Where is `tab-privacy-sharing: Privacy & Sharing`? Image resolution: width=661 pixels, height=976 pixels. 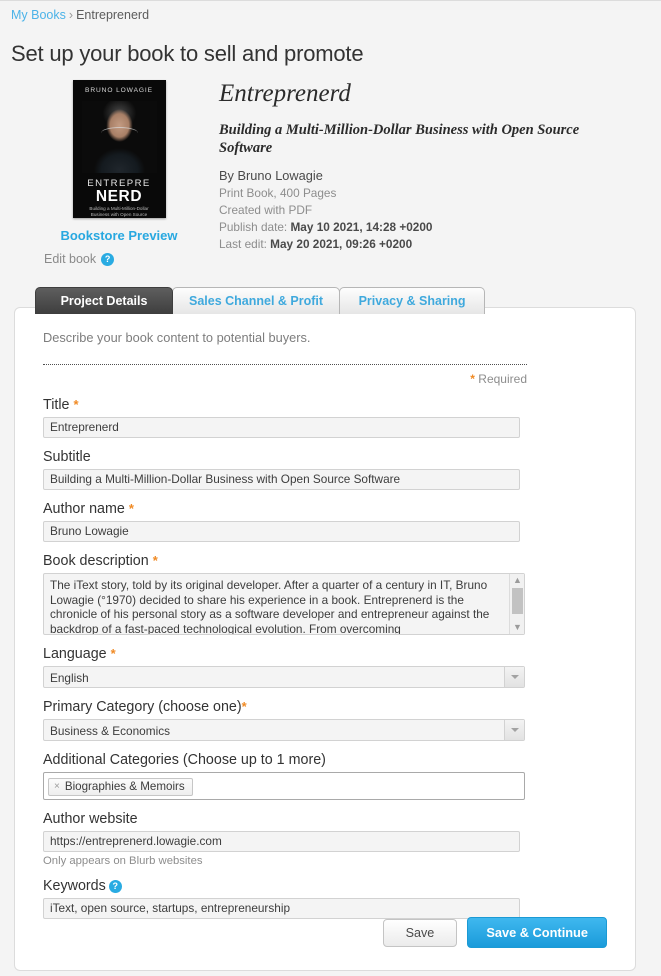
tab-privacy-sharing: Privacy & Sharing is located at coordinates (412, 300).